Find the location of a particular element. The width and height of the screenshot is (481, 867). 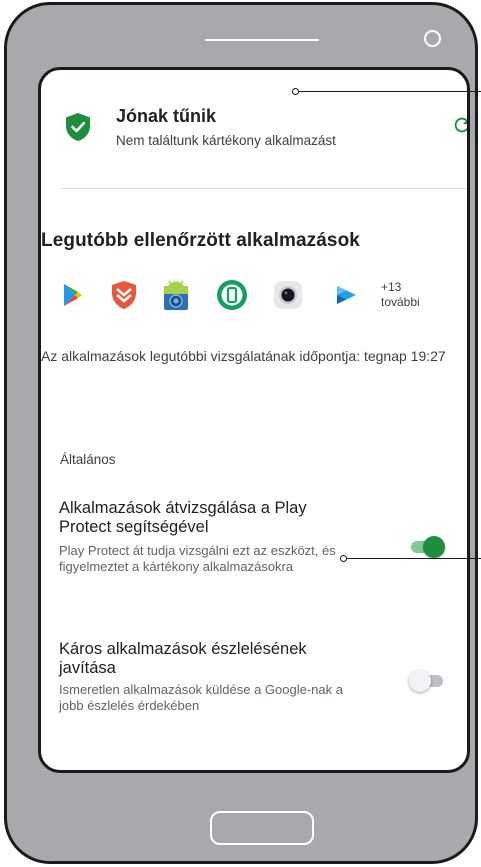

android-device-icon is located at coordinates (176, 295).